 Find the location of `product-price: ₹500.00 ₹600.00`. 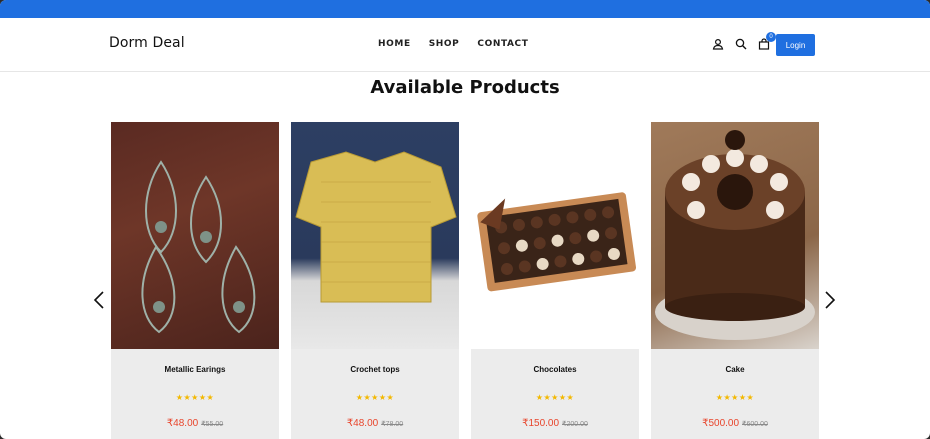

product-price: ₹500.00 ₹600.00 is located at coordinates (735, 423).